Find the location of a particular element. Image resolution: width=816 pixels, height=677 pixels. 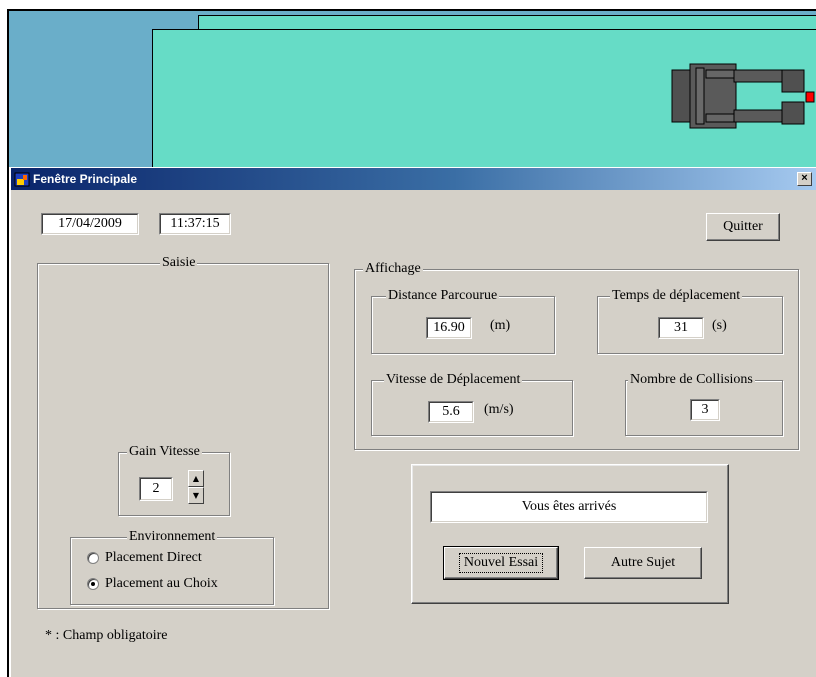

app-icon is located at coordinates (22, 179).